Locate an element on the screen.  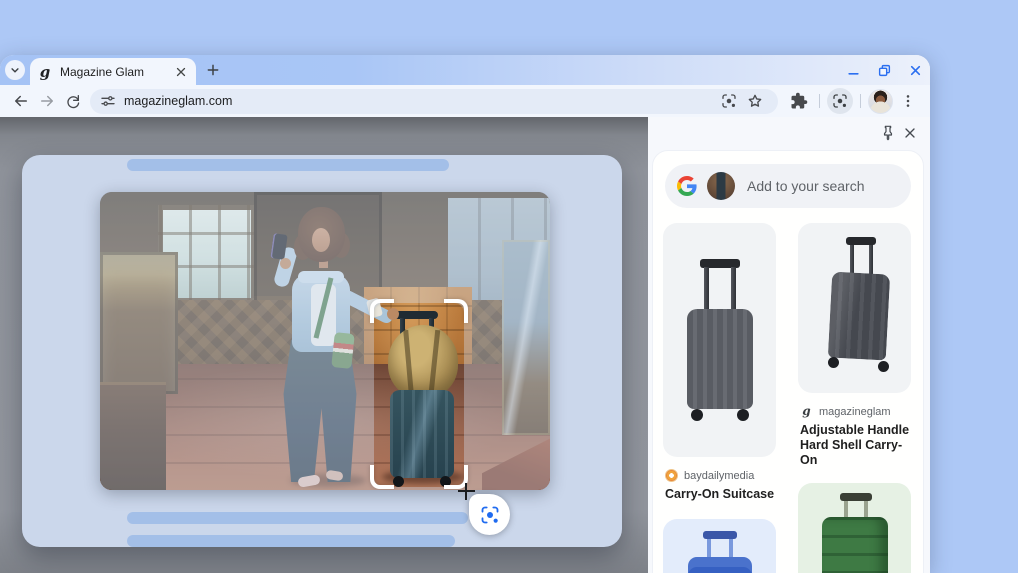
plus-icon is located at coordinates (213, 70).